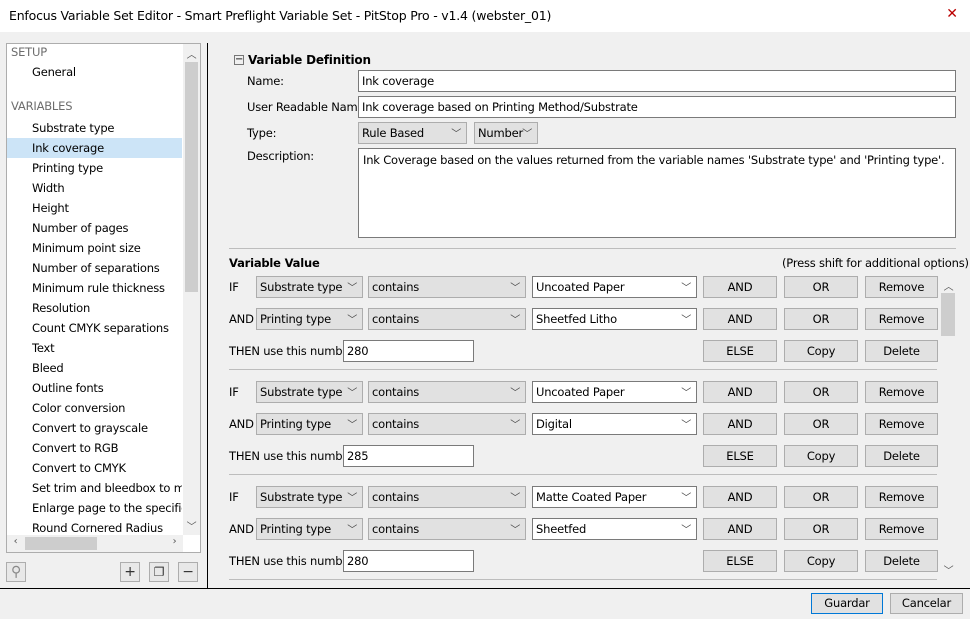  What do you see at coordinates (396, 392) in the screenshot?
I see `operator-select-value: contains` at bounding box center [396, 392].